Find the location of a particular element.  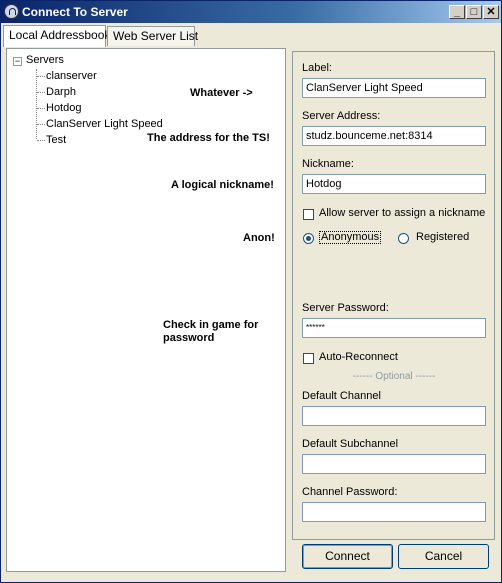

auto-reconnect-label: Auto-Reconnect is located at coordinates (358, 357).